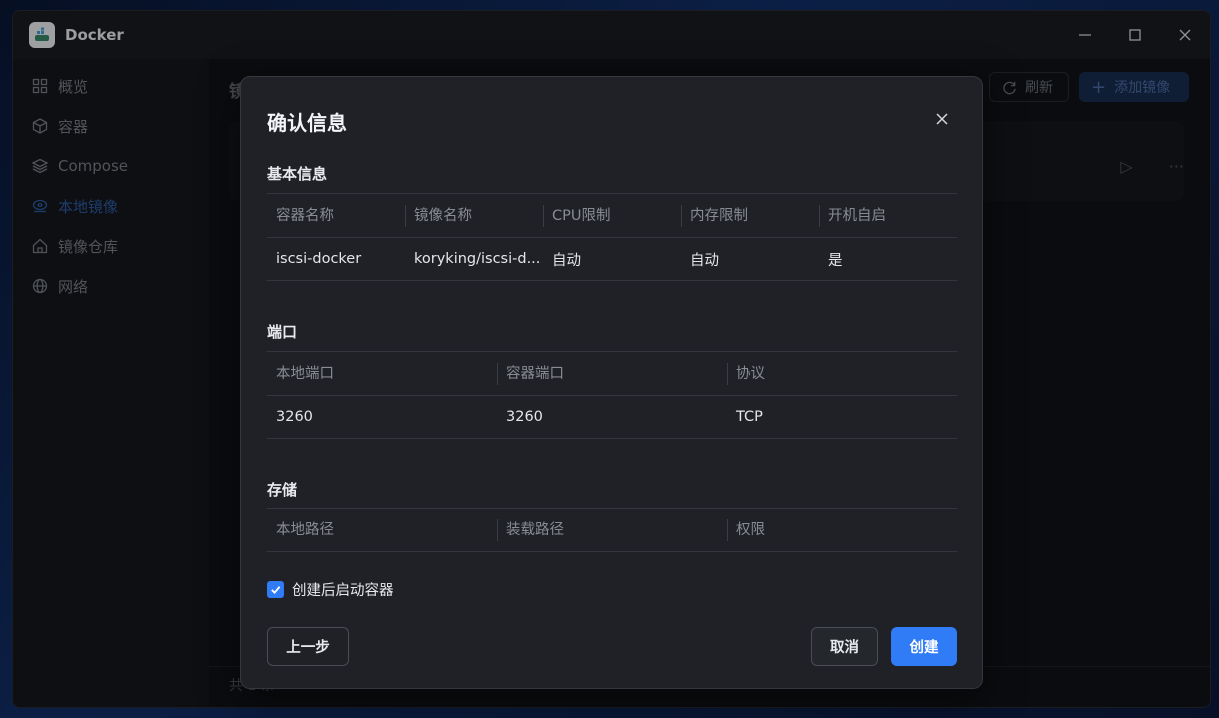 This screenshot has width=1219, height=718. What do you see at coordinates (305, 215) in the screenshot?
I see `header-cell: 容器名称` at bounding box center [305, 215].